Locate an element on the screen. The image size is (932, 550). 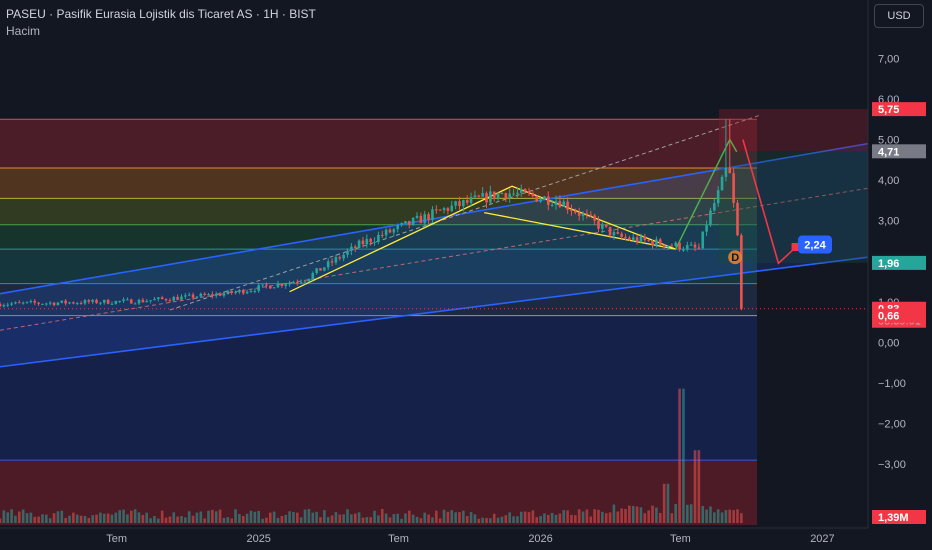
currency-button: USD is located at coordinates (899, 16).